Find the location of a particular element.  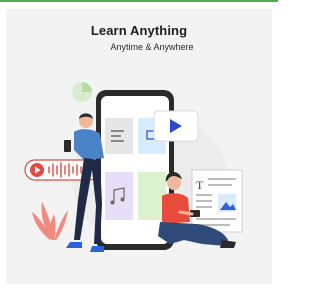

standing-person is located at coordinates (84, 182).